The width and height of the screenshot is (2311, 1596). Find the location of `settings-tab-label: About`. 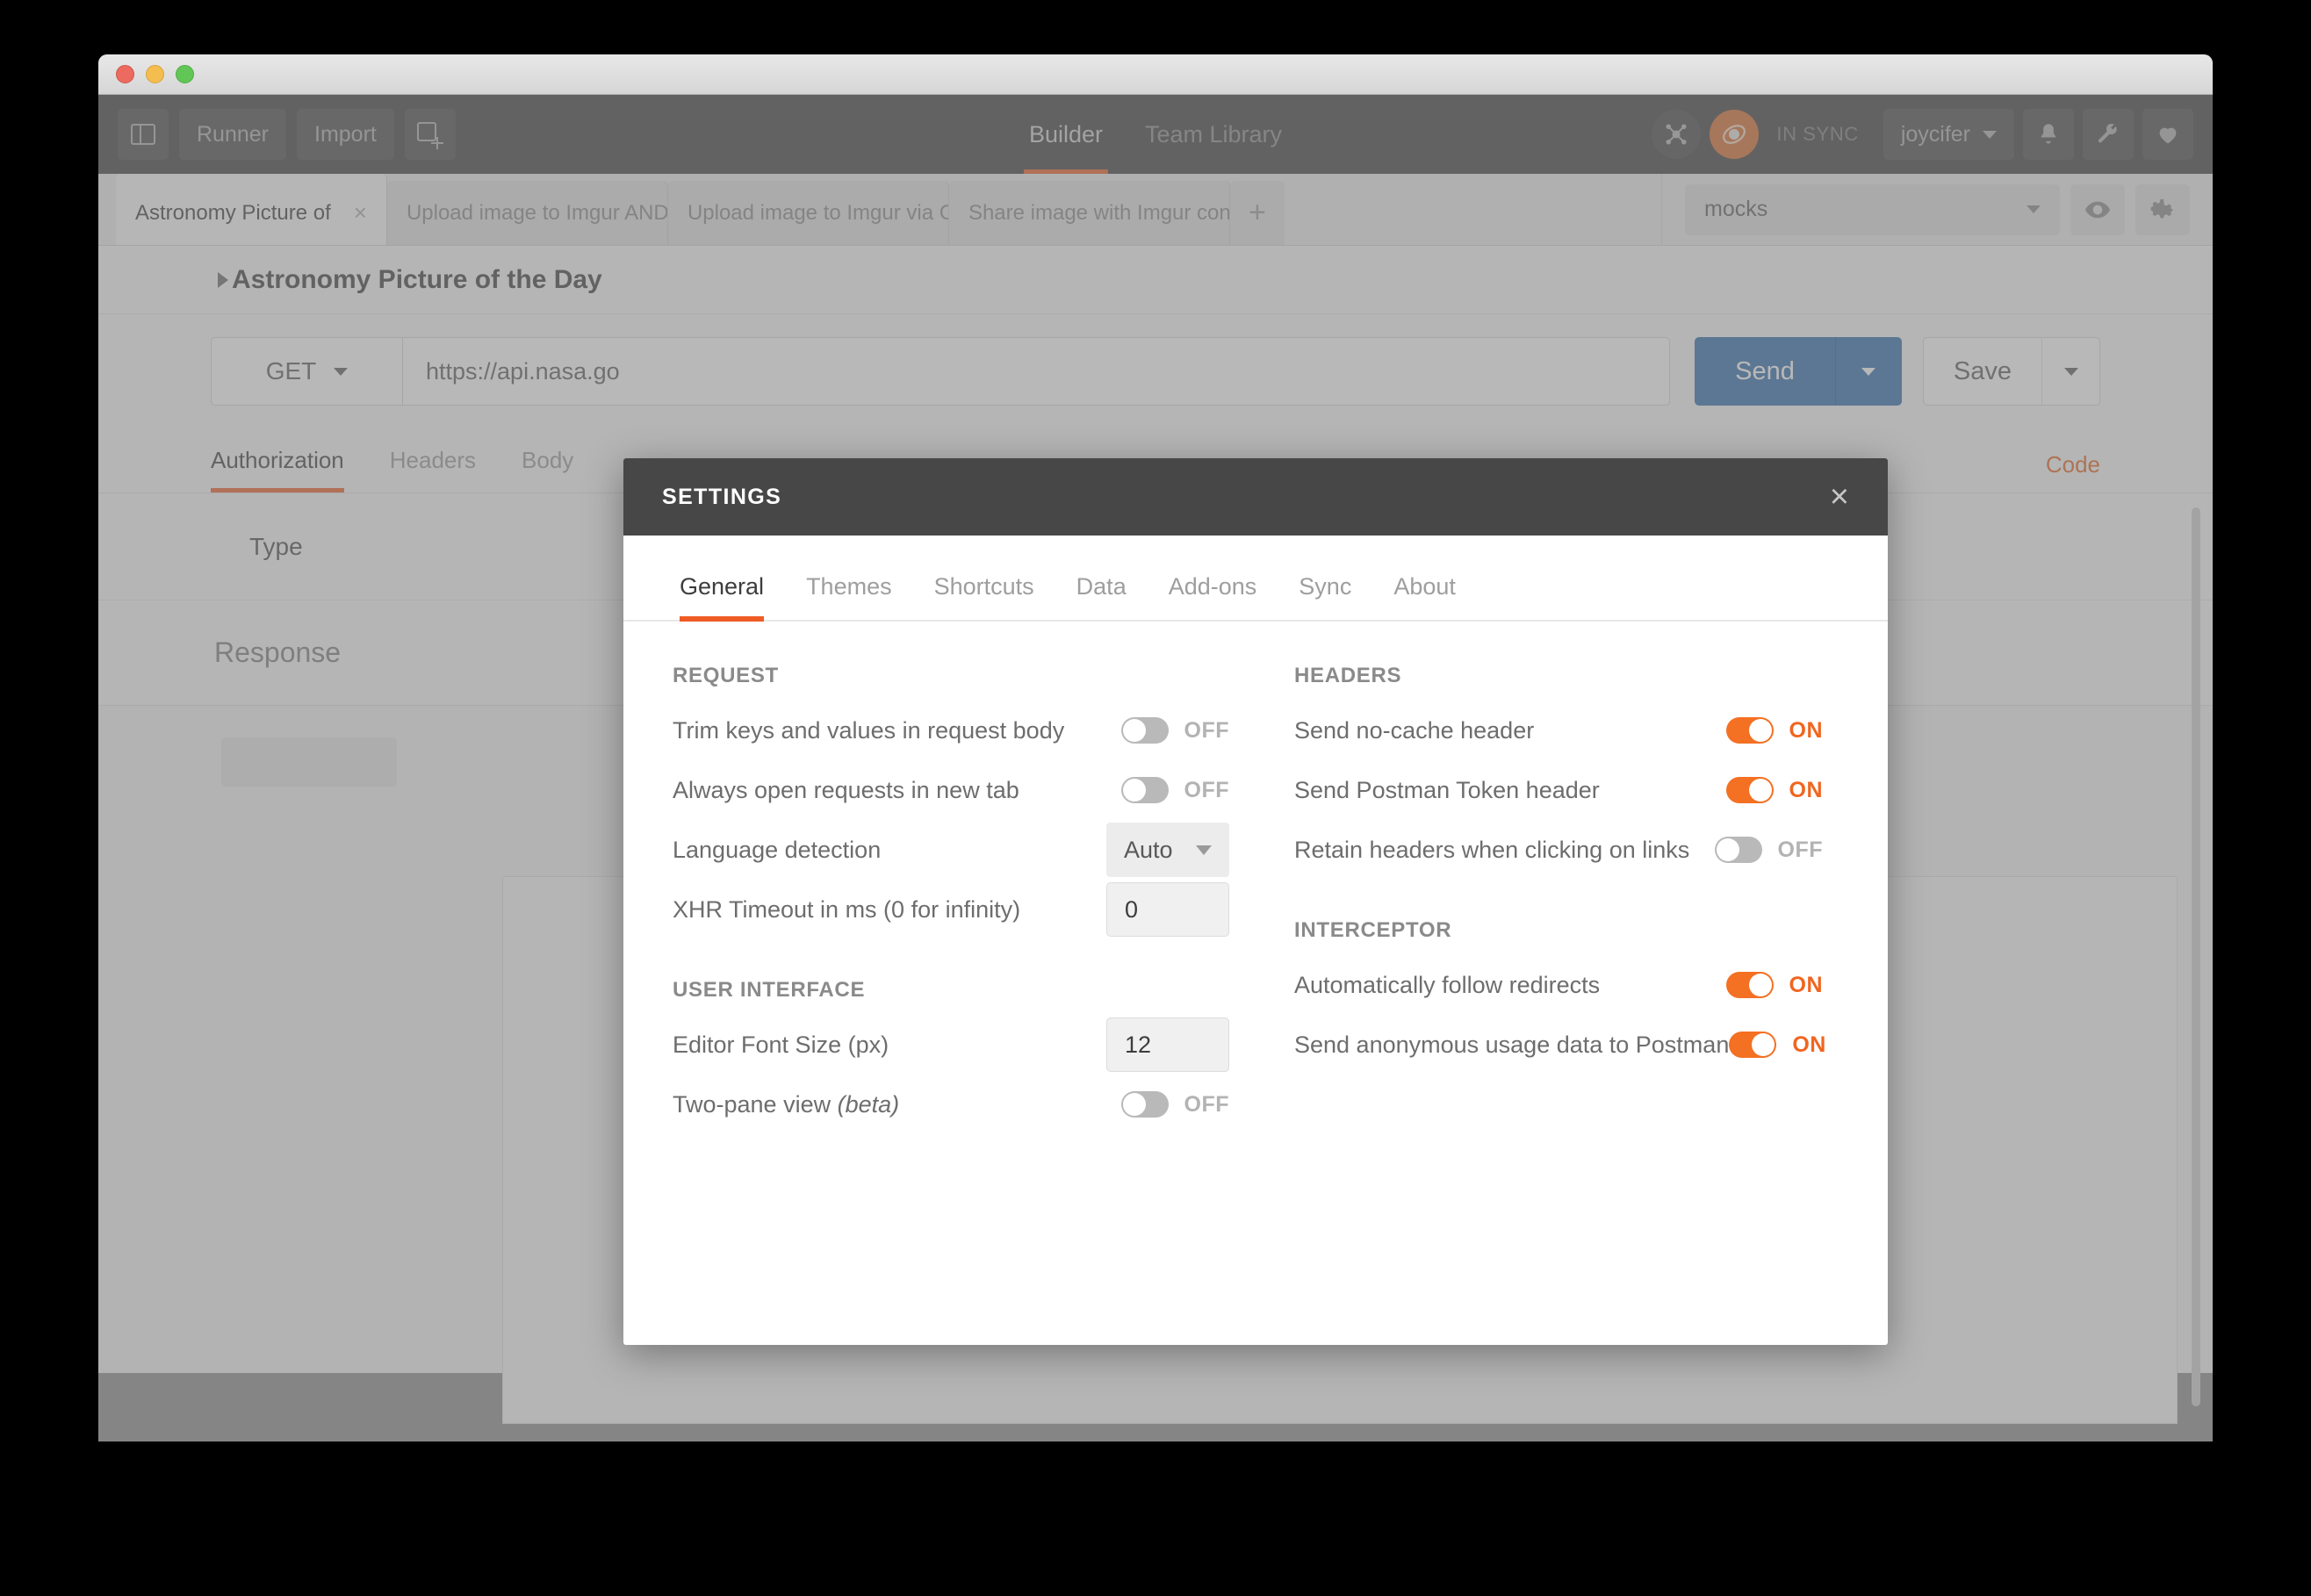

settings-tab-label: About is located at coordinates (1424, 586).